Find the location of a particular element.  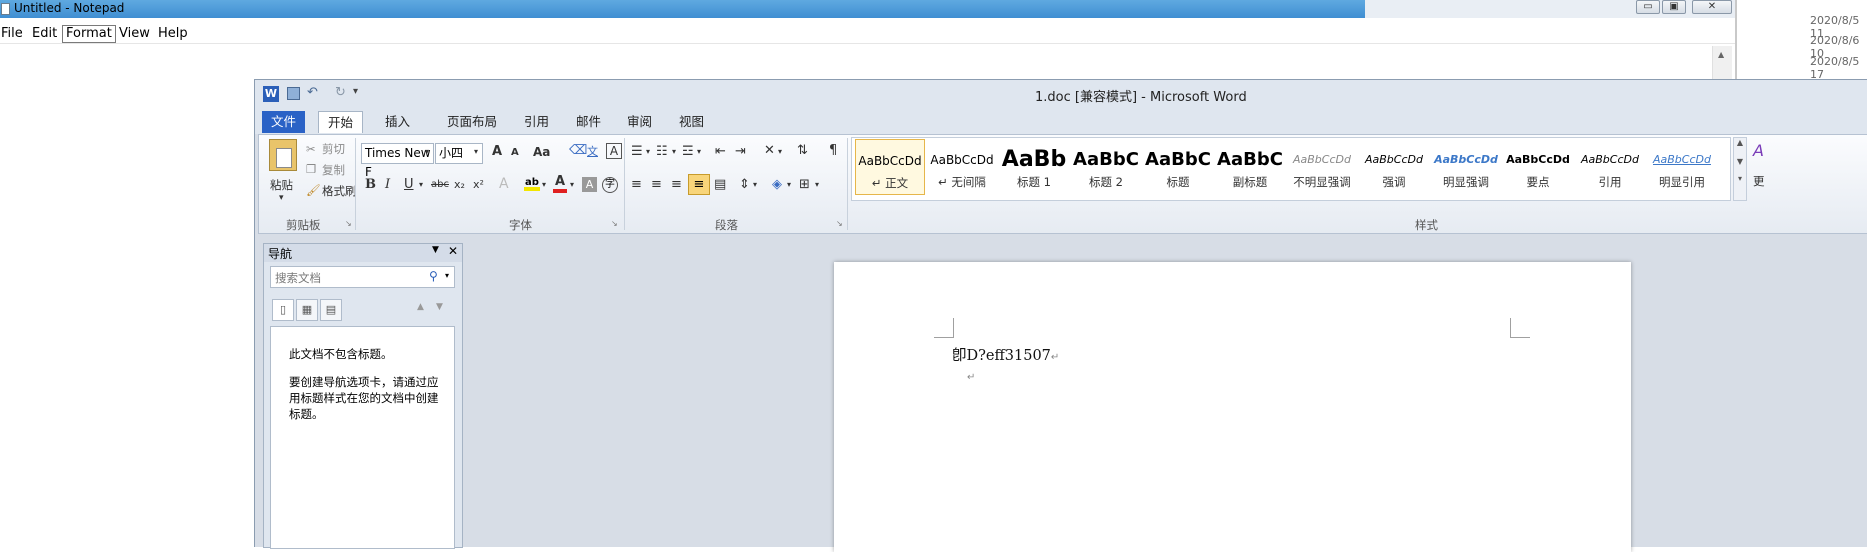

underline-dropdown-icon: ▾ is located at coordinates (421, 184).